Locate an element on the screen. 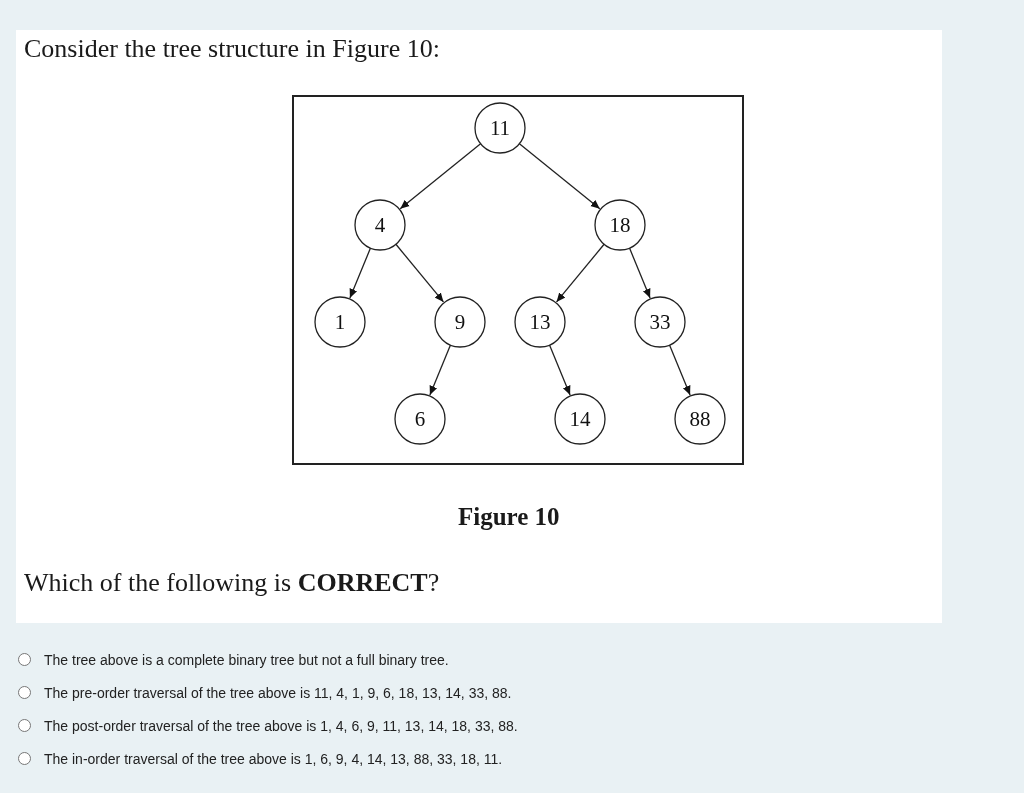 This screenshot has height=793, width=1024. tree-node: 4 is located at coordinates (380, 225).